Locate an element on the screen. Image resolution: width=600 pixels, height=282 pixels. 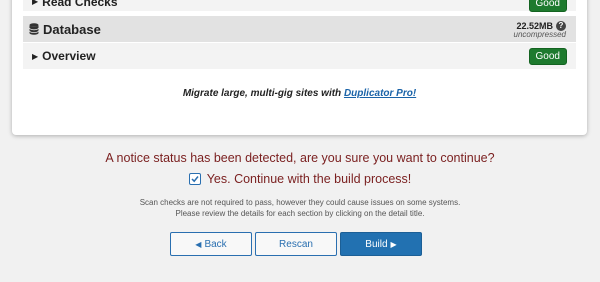
rescan-label: Rescan is located at coordinates (296, 244).